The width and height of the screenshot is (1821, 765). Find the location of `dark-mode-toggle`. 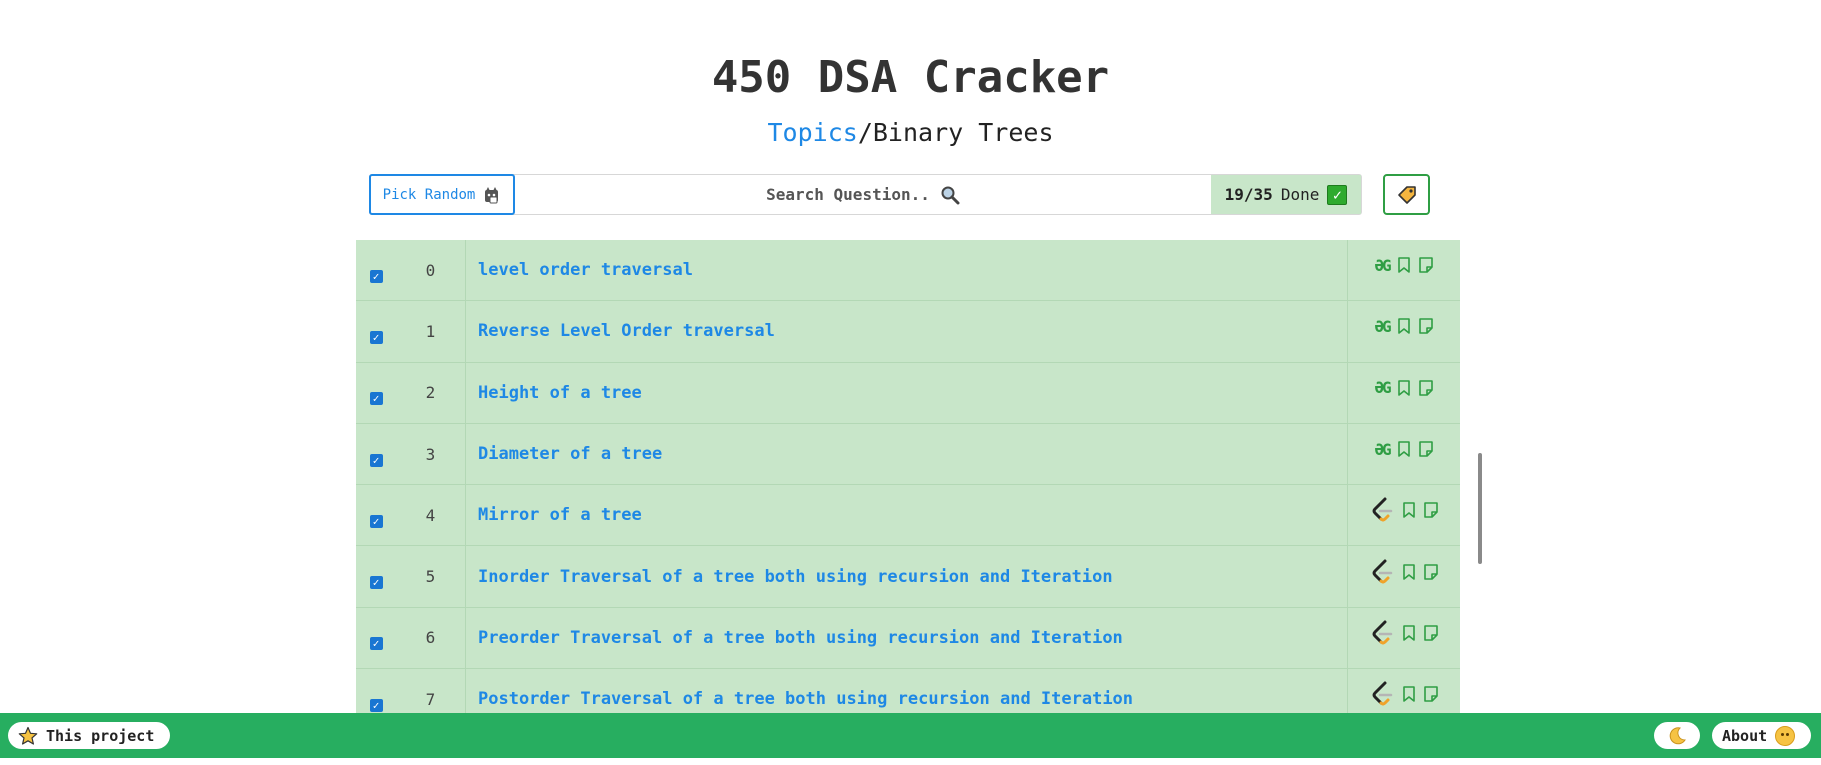

dark-mode-toggle is located at coordinates (1677, 735).